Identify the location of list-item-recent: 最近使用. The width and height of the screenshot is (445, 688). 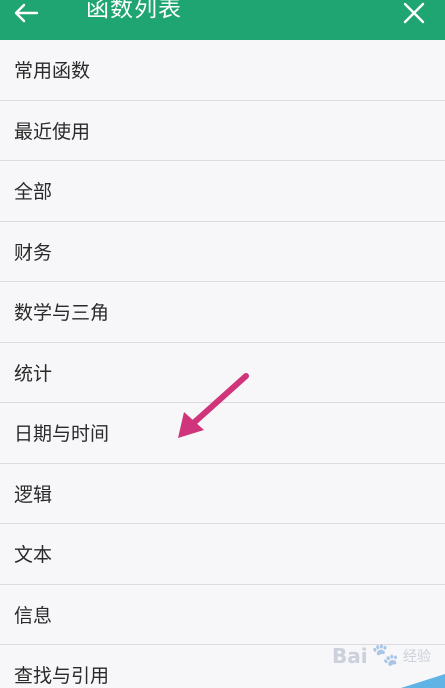
(222, 131).